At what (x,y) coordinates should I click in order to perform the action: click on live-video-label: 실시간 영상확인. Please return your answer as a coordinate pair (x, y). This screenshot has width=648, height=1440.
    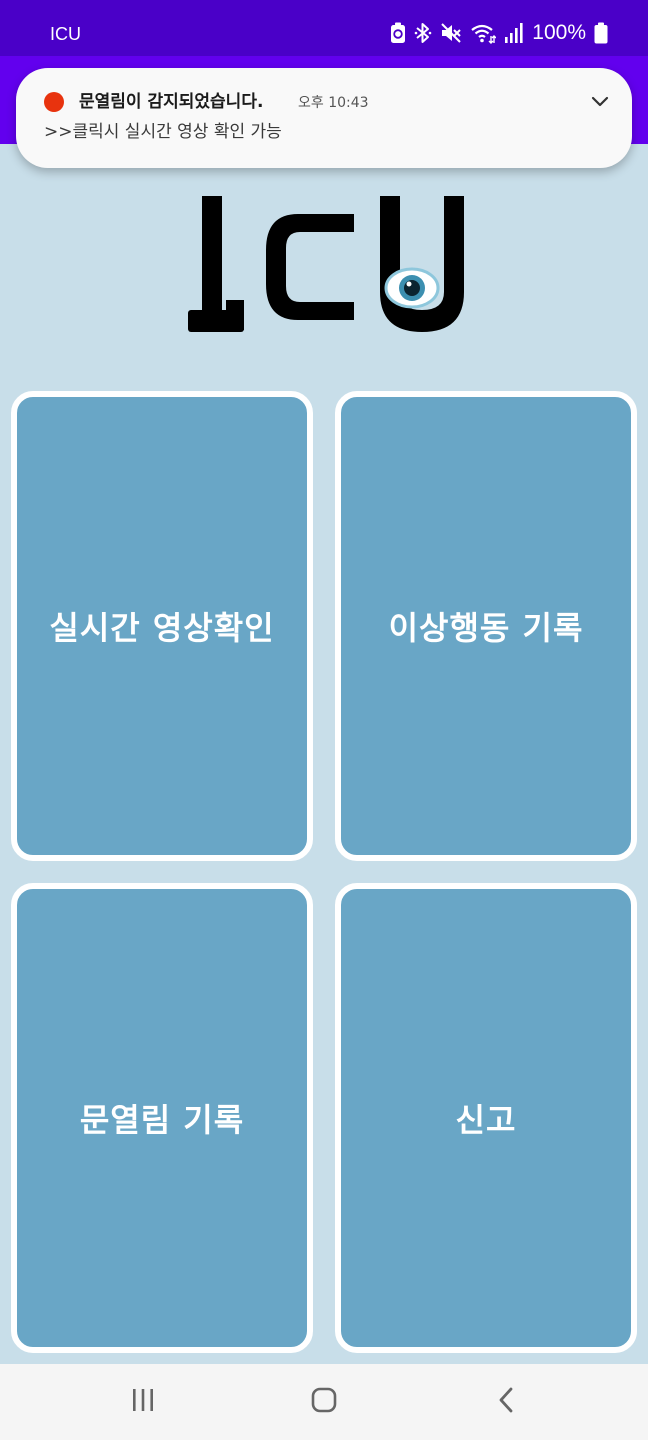
    Looking at the image, I should click on (162, 628).